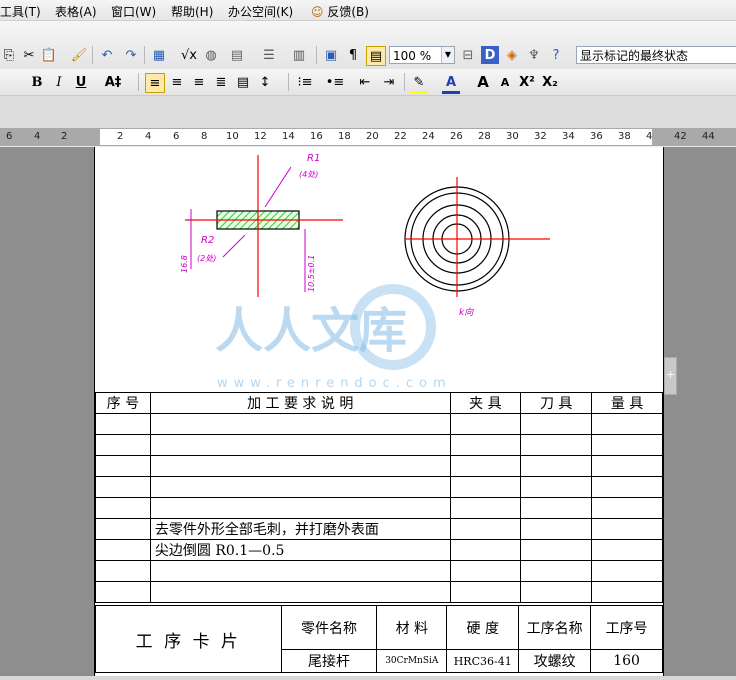 This screenshot has height=680, width=736. I want to click on document-map-icon: ▣, so click(331, 55).